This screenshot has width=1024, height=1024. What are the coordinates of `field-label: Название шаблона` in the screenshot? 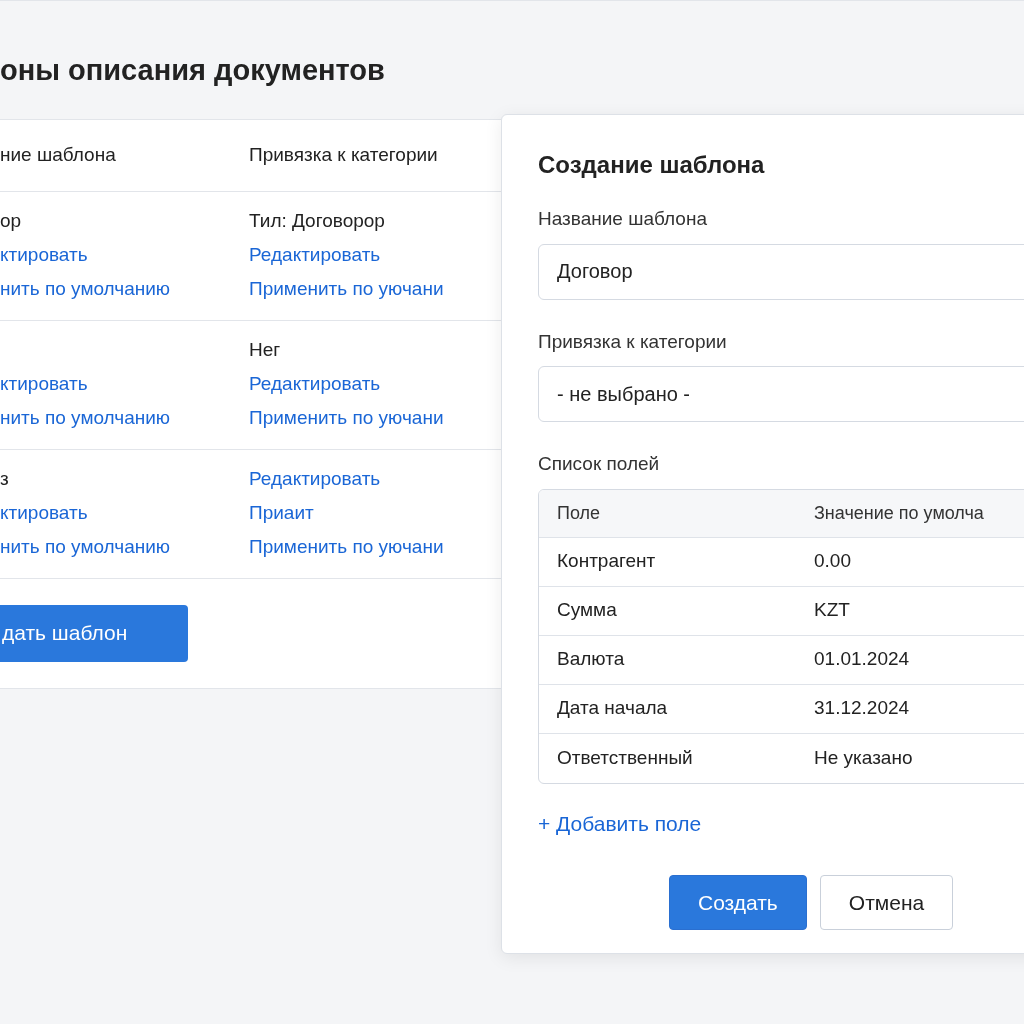 It's located at (623, 219).